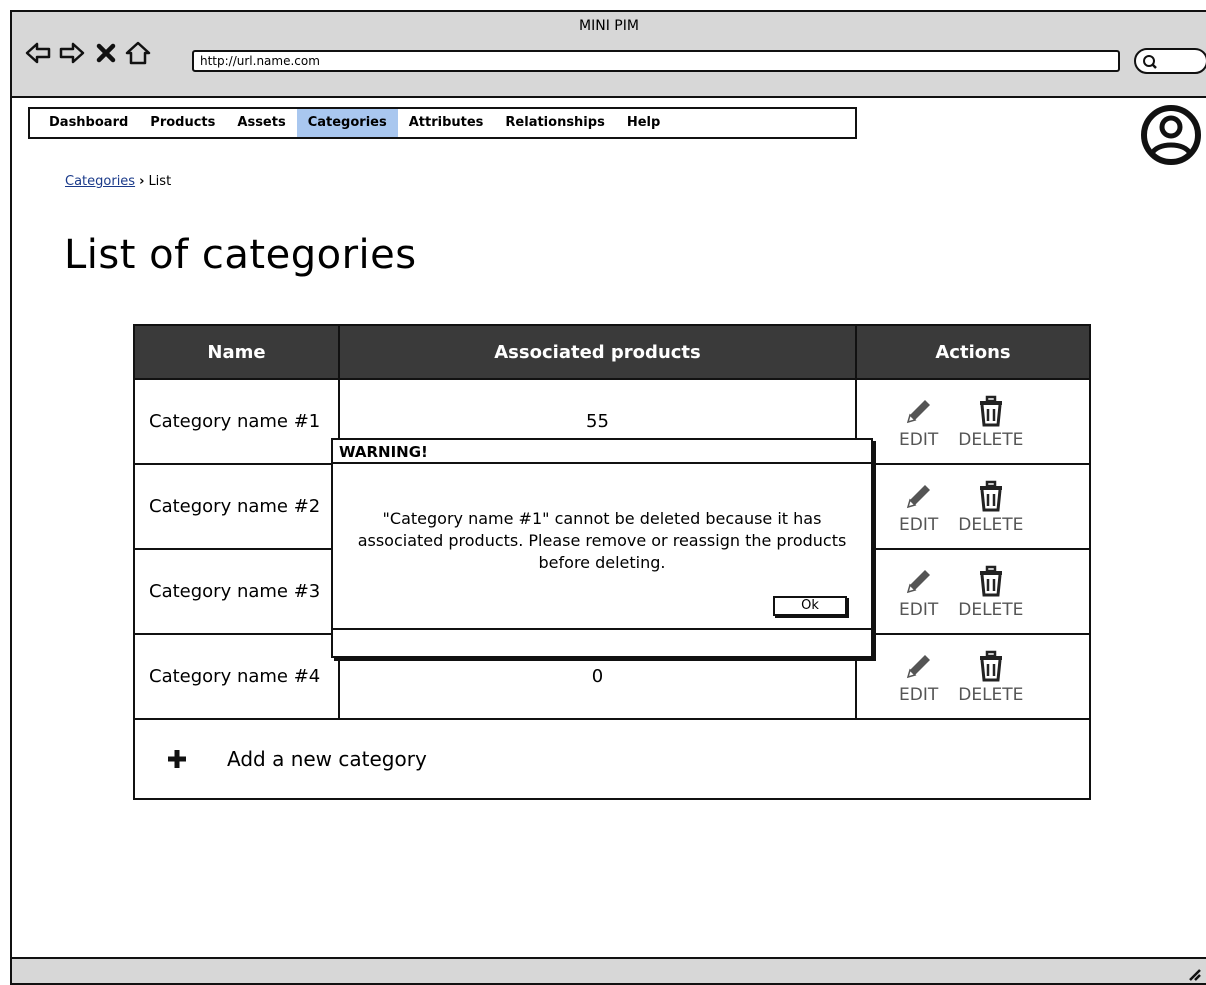 Image resolution: width=1206 pixels, height=985 pixels. What do you see at coordinates (609, 26) in the screenshot?
I see `window-title: MINI PIM` at bounding box center [609, 26].